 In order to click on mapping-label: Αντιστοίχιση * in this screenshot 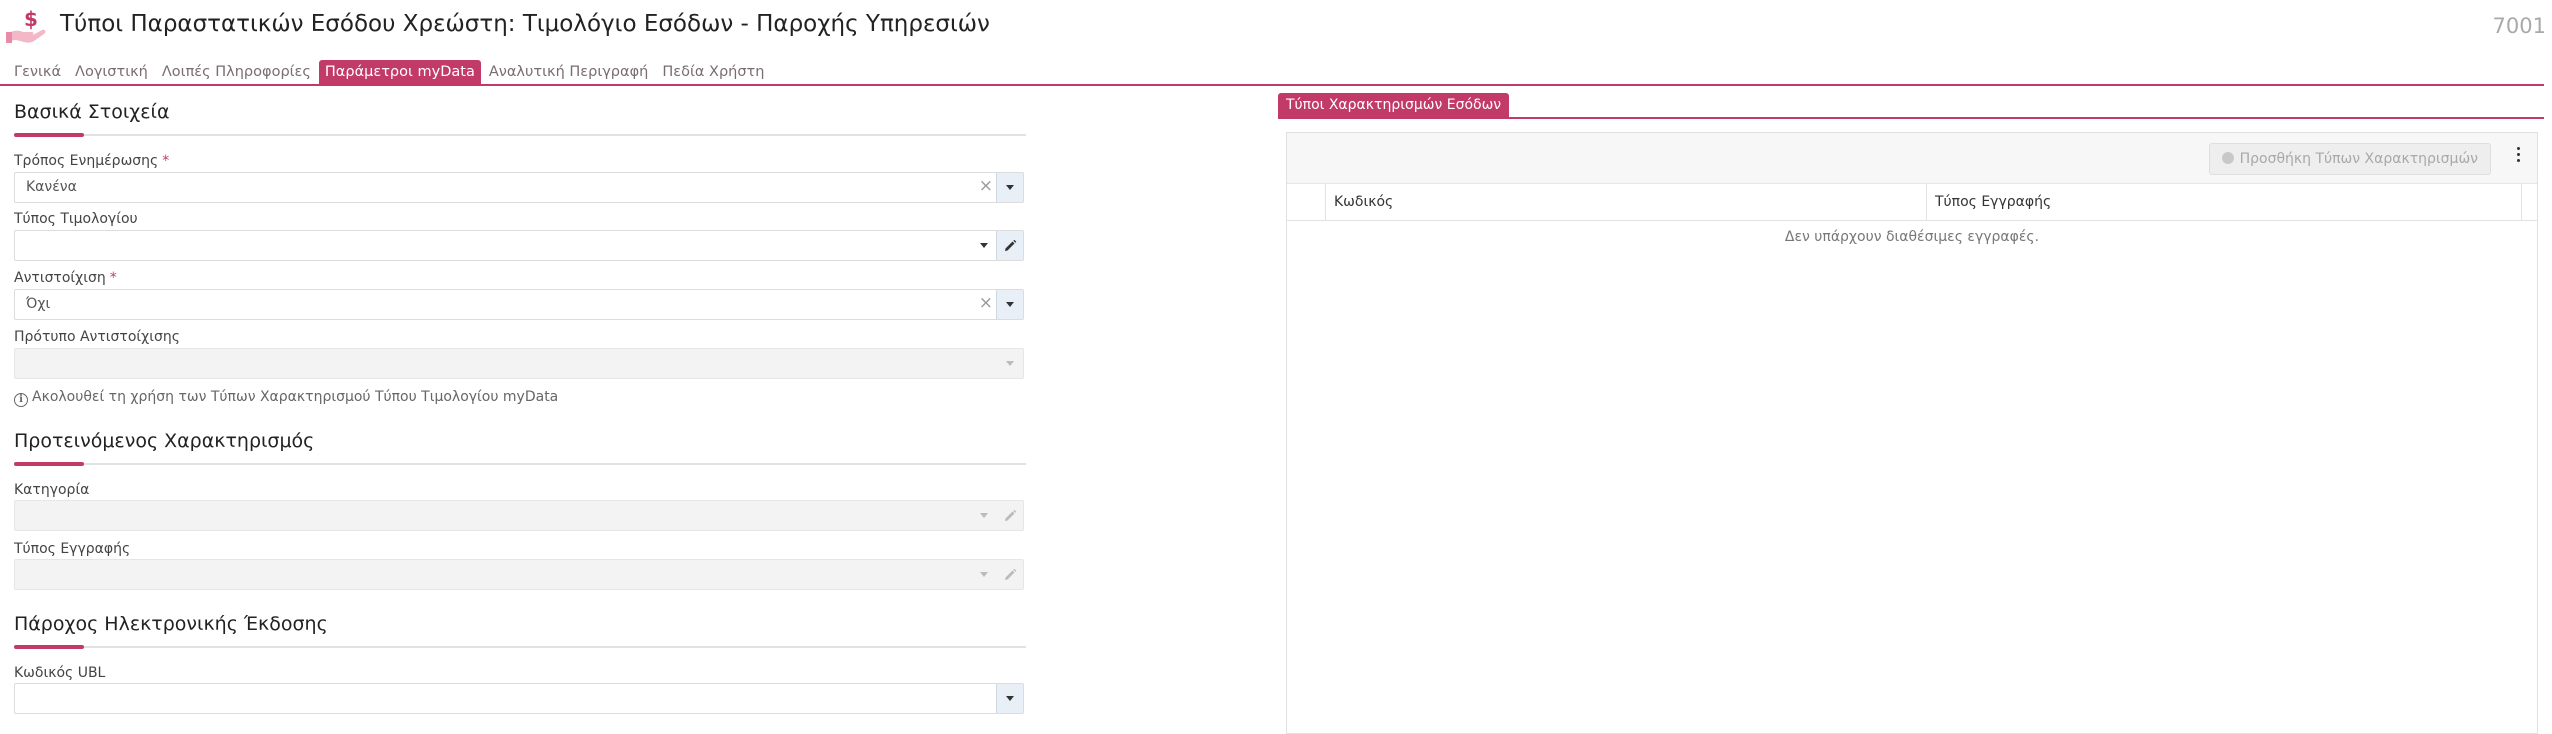, I will do `click(65, 278)`.